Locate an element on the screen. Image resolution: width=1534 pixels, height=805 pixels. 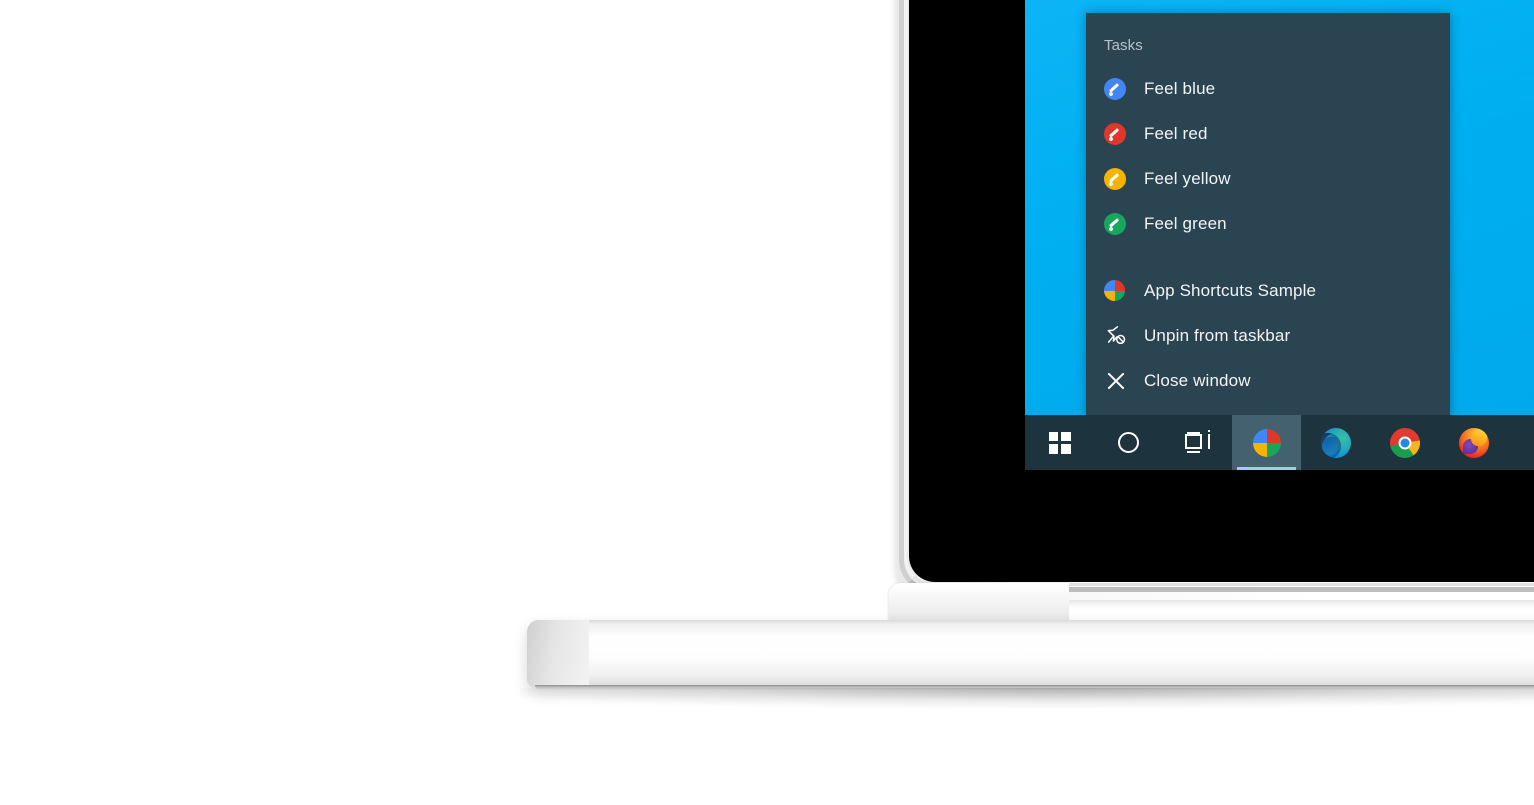
close-icon-slot is located at coordinates (1124, 381).